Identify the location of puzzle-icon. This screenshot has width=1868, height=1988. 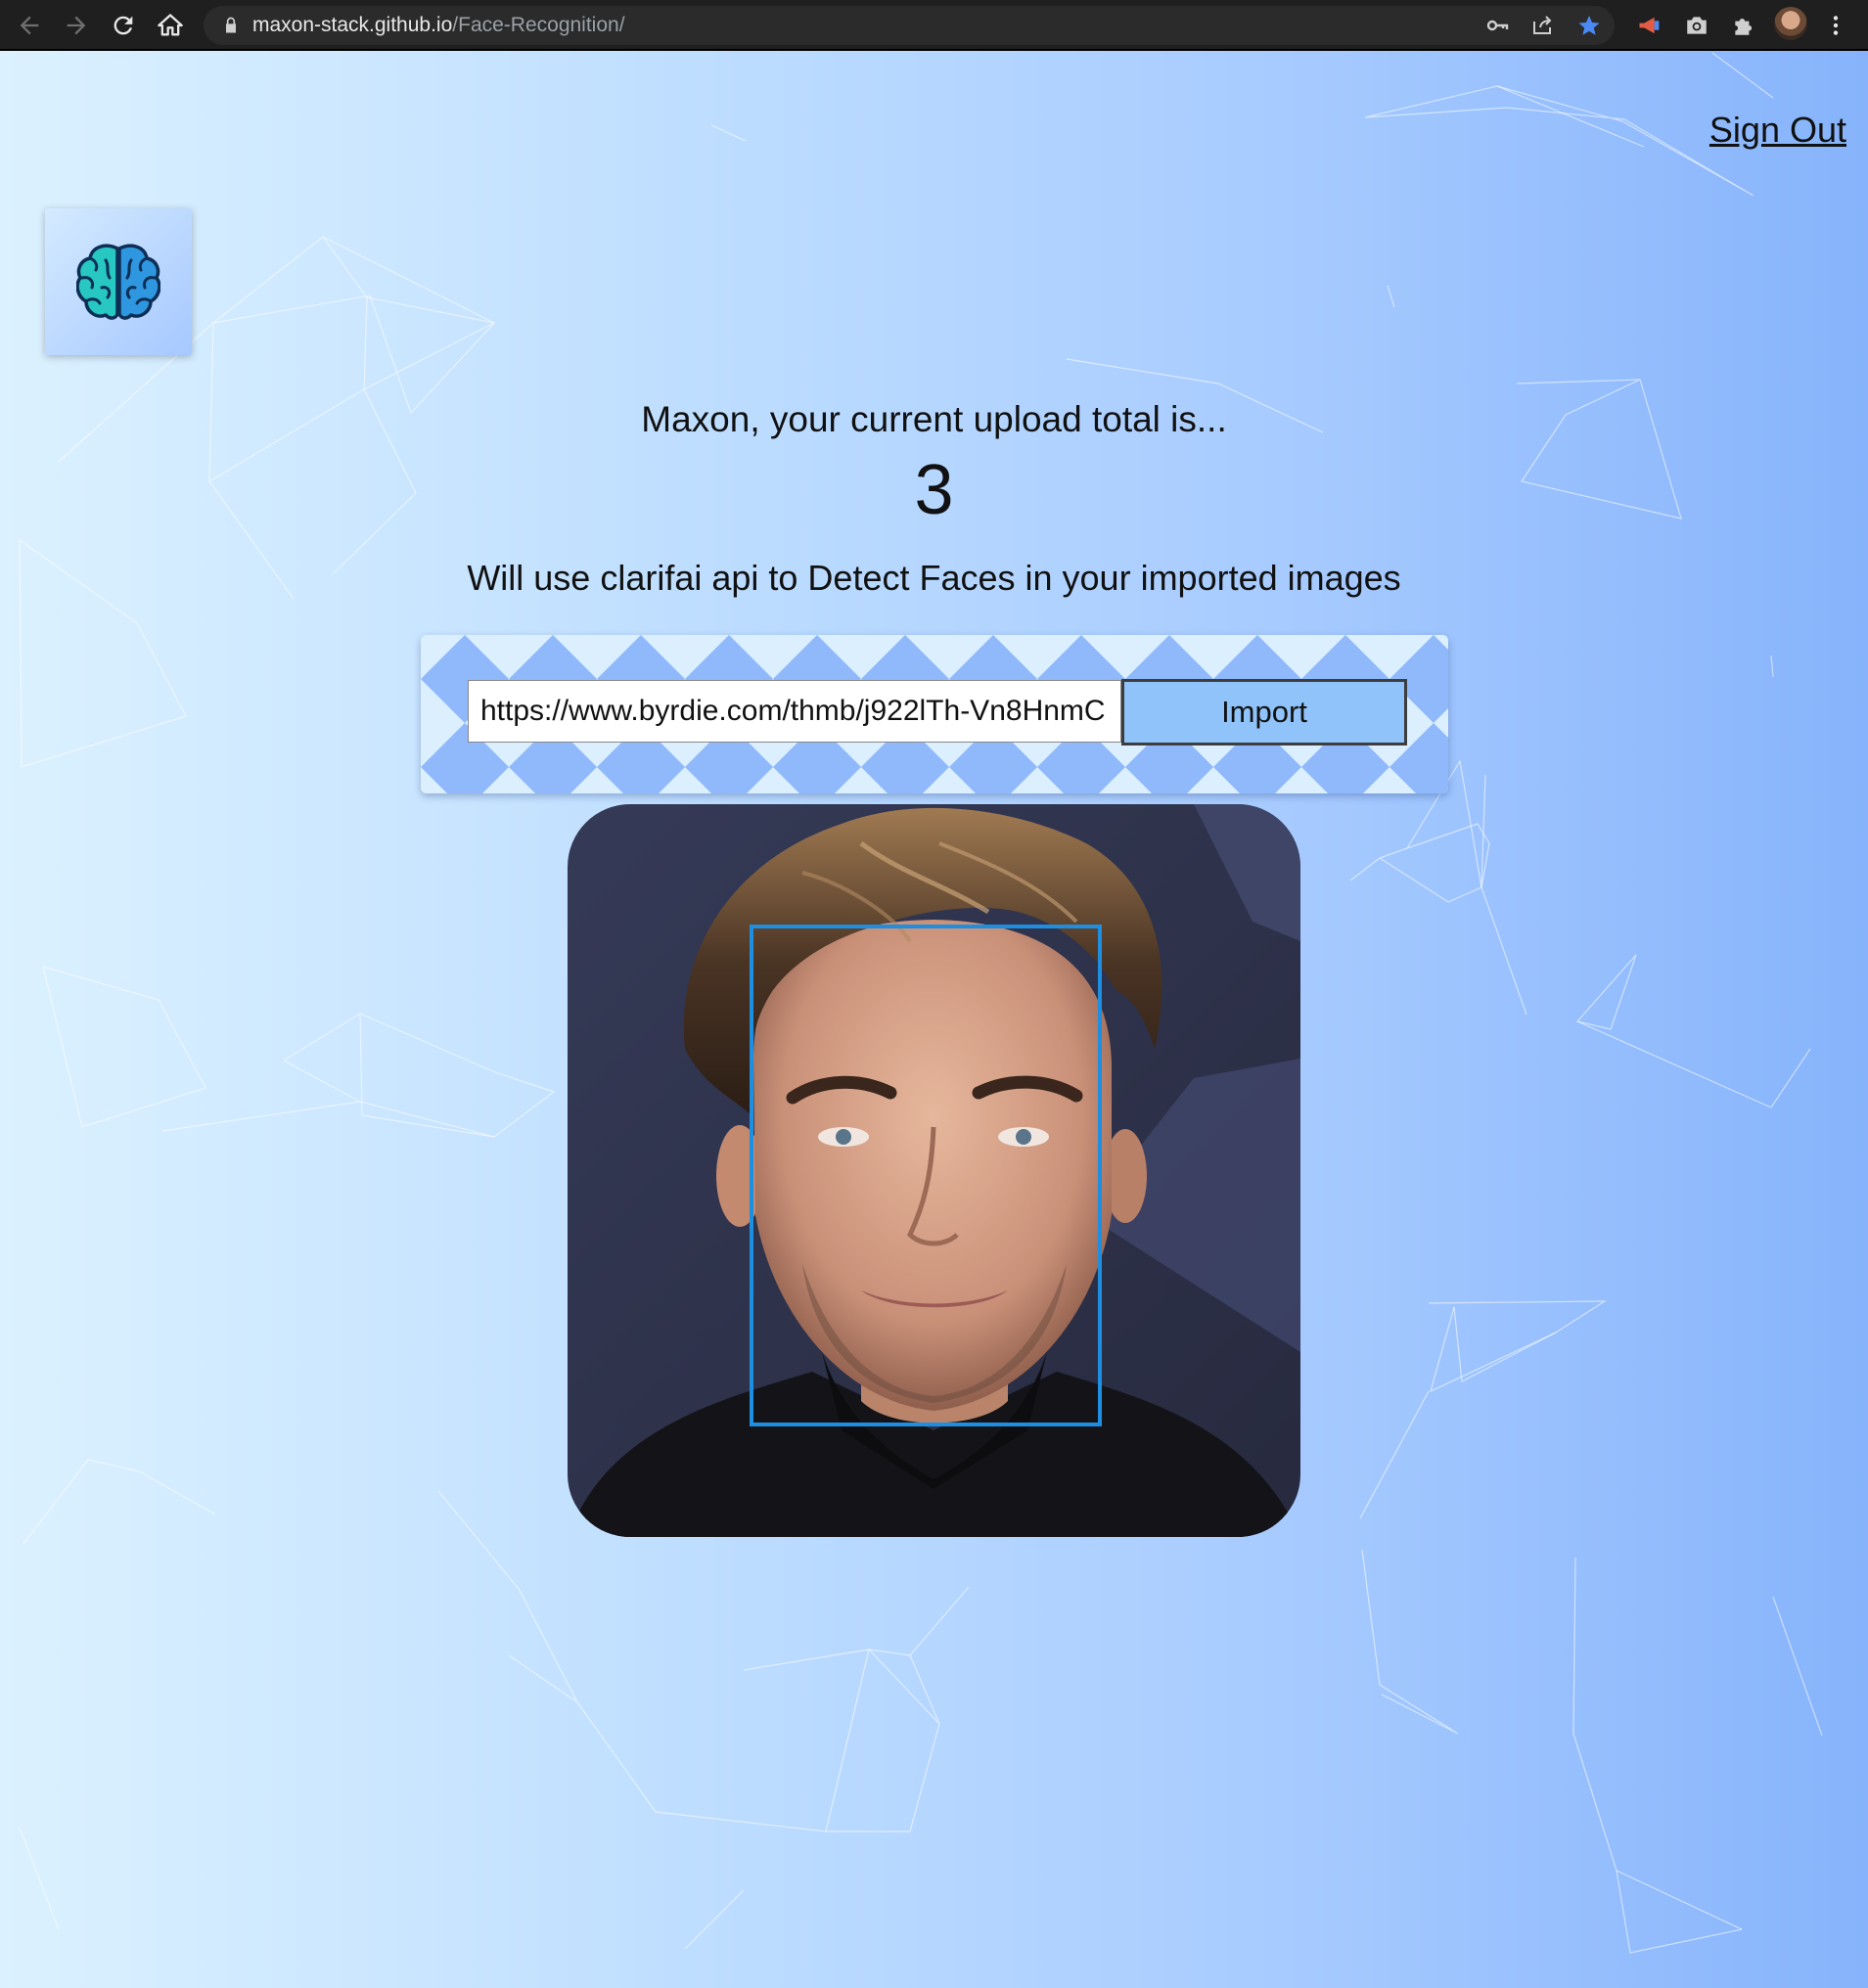
(1744, 25).